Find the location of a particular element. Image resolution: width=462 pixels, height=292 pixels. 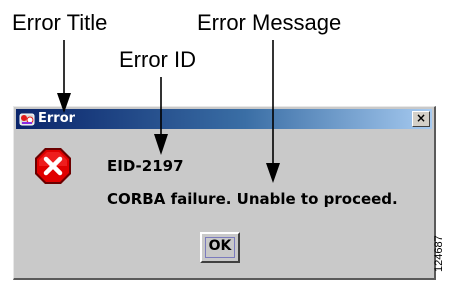

dialog-titlebar: Error × is located at coordinates (224, 119).